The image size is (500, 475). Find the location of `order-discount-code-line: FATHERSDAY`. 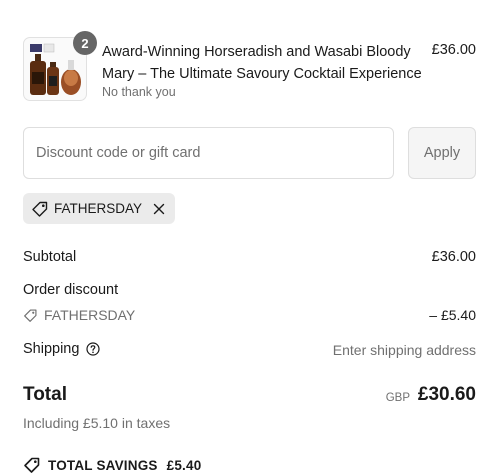

order-discount-code-line: FATHERSDAY is located at coordinates (79, 315).